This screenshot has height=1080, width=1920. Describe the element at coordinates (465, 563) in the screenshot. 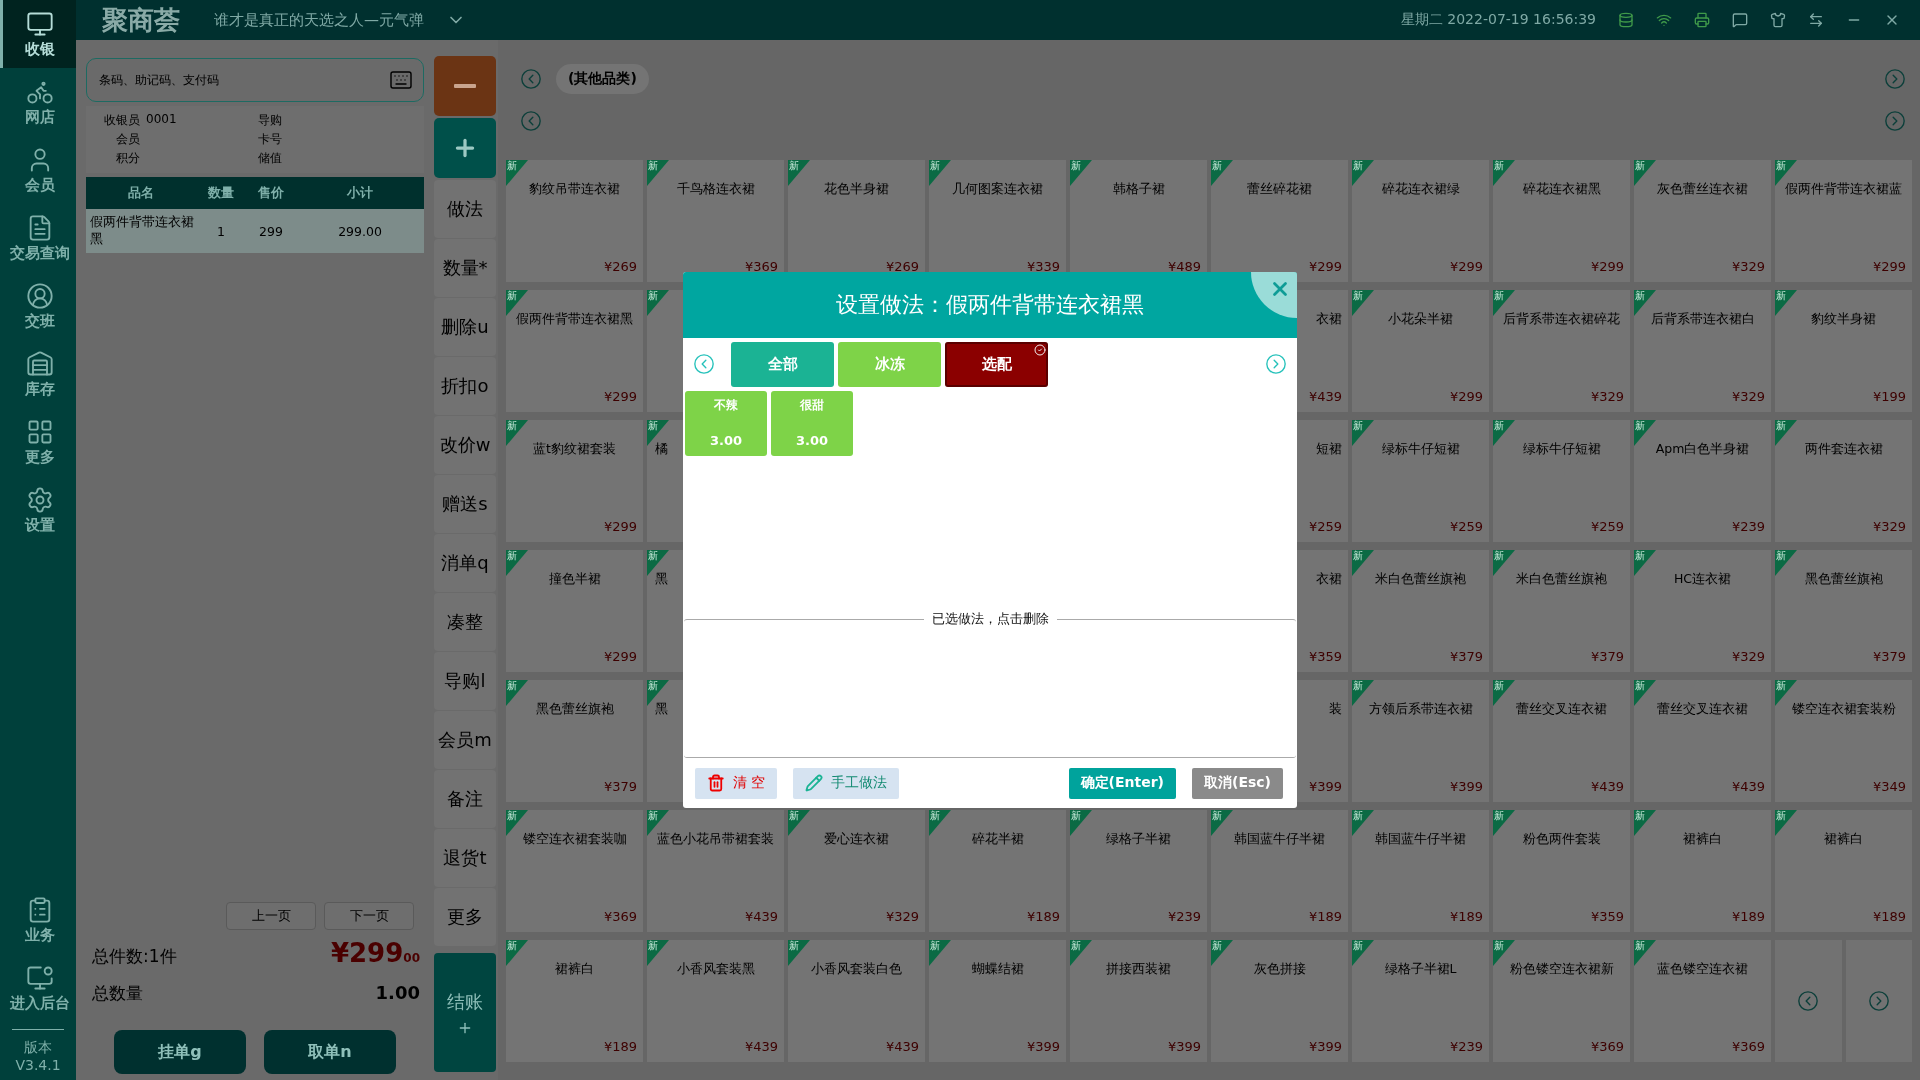

I see `action-button: 消单q` at that location.